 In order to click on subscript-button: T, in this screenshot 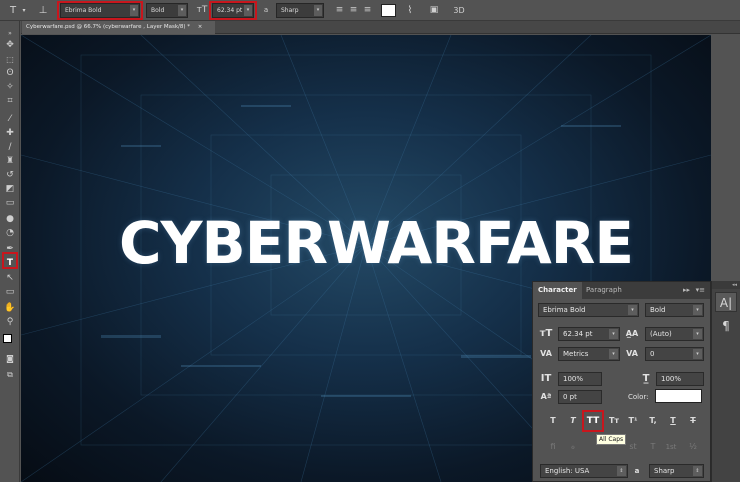, I will do `click(653, 421)`.